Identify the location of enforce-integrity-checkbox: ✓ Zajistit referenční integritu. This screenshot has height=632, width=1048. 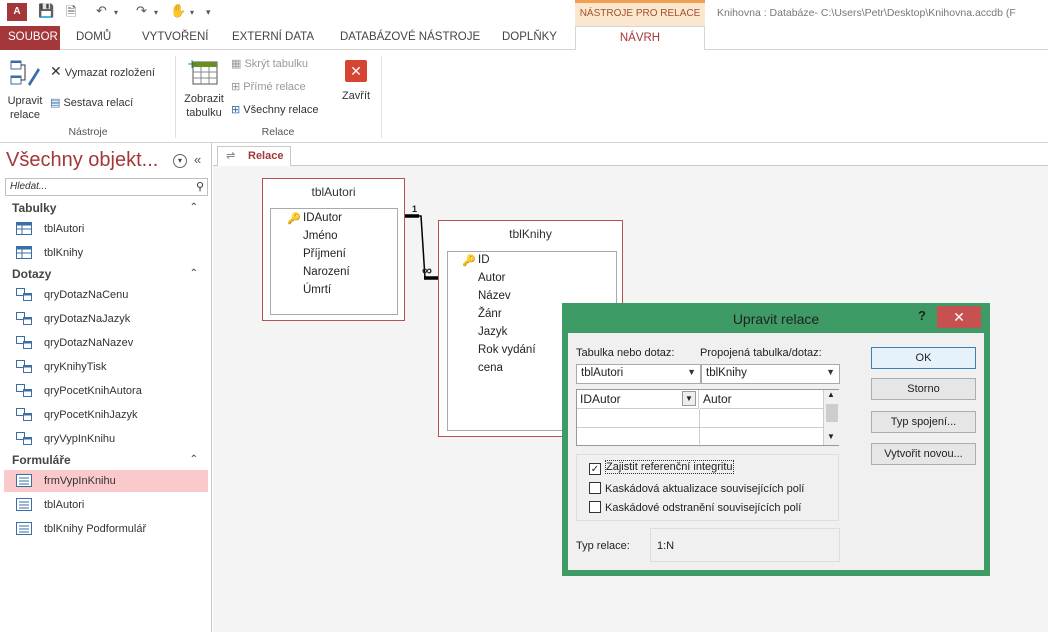
(661, 467).